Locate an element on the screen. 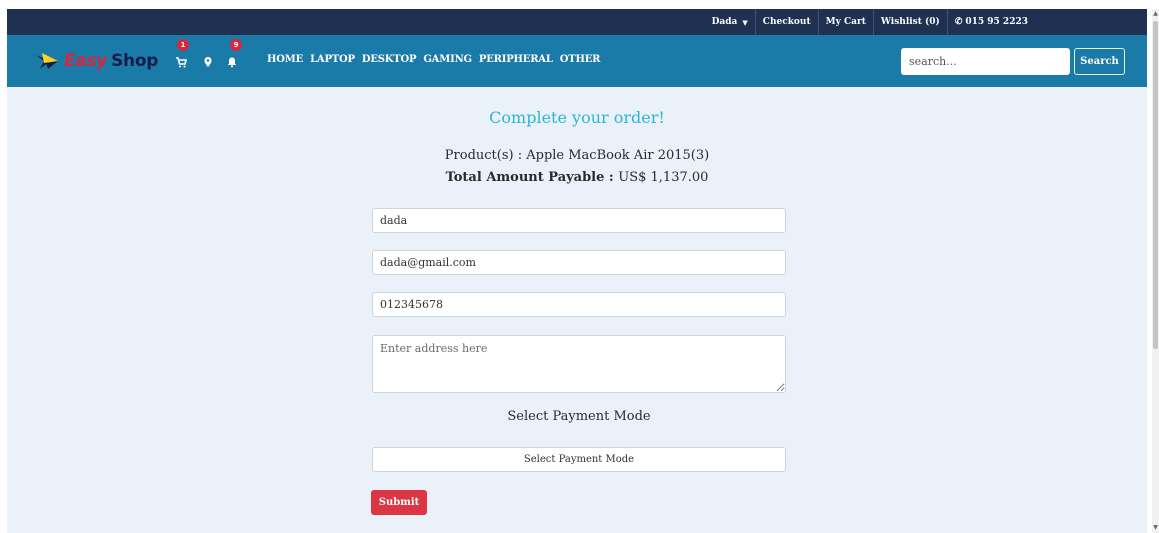 Image resolution: width=1159 pixels, height=533 pixels. product-value: Apple MacBook Air 2015(3) is located at coordinates (618, 155).